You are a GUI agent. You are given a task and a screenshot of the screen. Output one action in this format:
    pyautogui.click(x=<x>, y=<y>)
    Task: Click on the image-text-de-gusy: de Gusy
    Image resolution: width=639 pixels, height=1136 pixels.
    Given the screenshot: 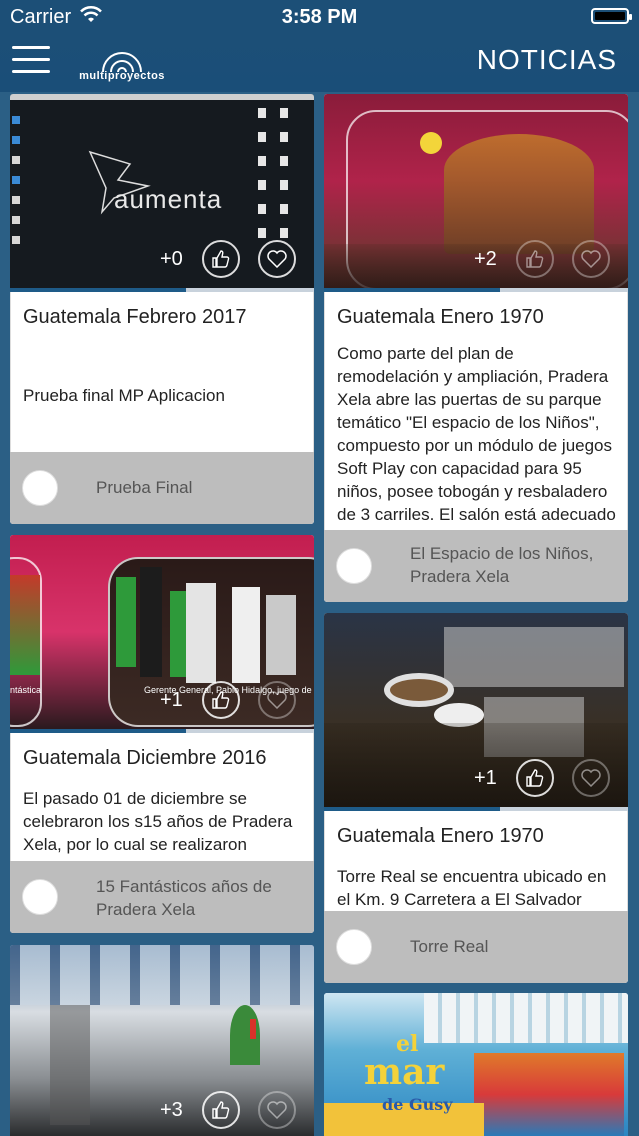 What is the action you would take?
    pyautogui.click(x=417, y=1104)
    